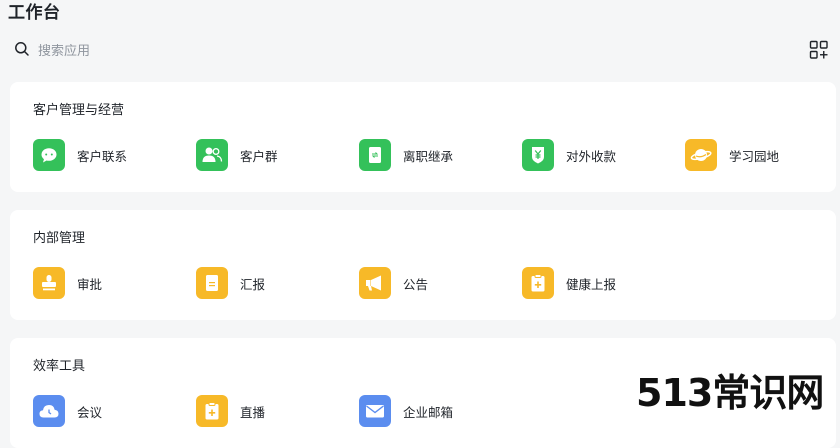  What do you see at coordinates (49, 155) in the screenshot?
I see `chat-bubble-icon` at bounding box center [49, 155].